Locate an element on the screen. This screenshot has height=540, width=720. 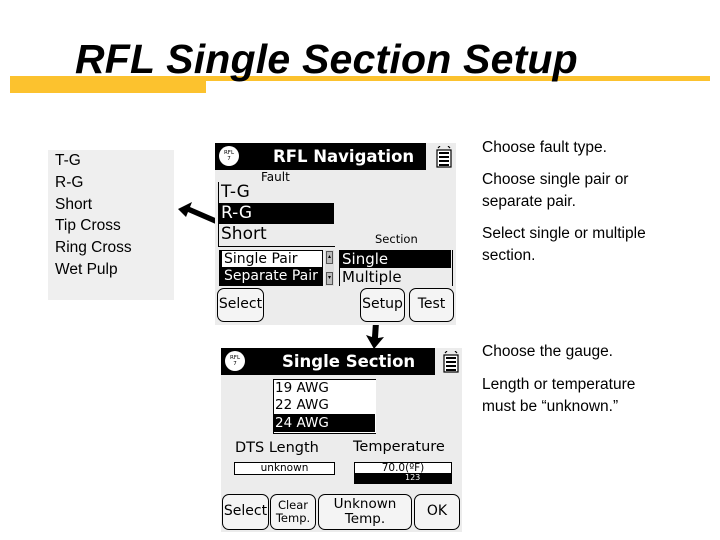
temperature-value: 70.0(ºF) is located at coordinates (403, 468).